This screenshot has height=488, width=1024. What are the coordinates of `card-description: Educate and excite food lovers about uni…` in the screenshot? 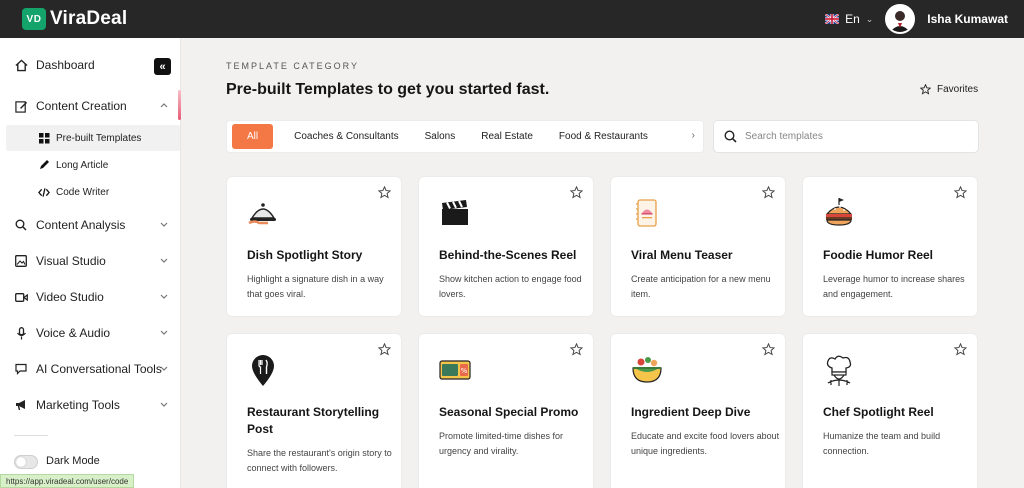 It's located at (705, 443).